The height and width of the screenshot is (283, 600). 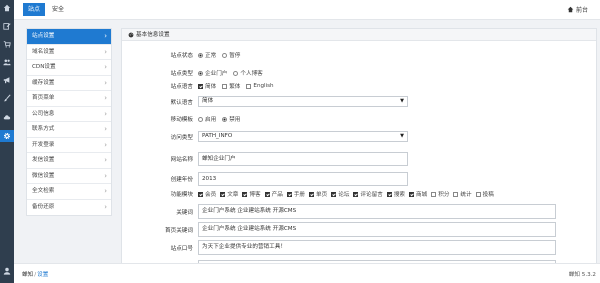 I want to click on option-label: 文章, so click(x=233, y=195).